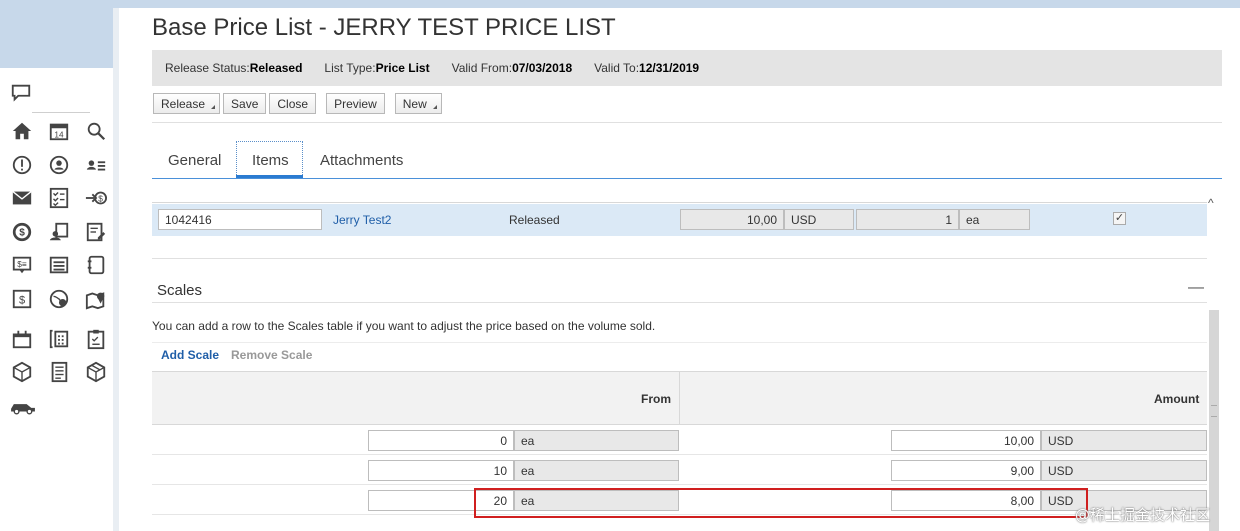  I want to click on notebook-icon, so click(96, 265).